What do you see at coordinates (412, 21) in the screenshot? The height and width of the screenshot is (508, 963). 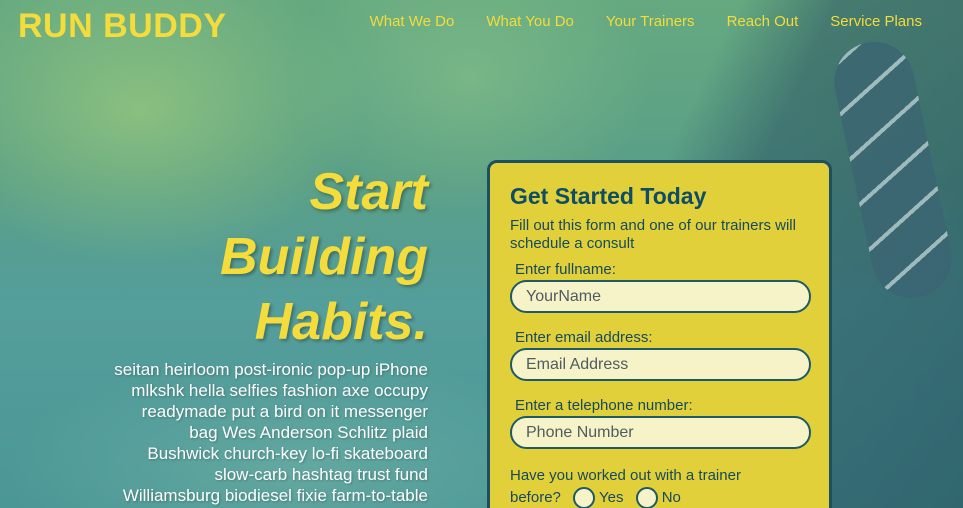 I see `nav-what-we-do: What We Do` at bounding box center [412, 21].